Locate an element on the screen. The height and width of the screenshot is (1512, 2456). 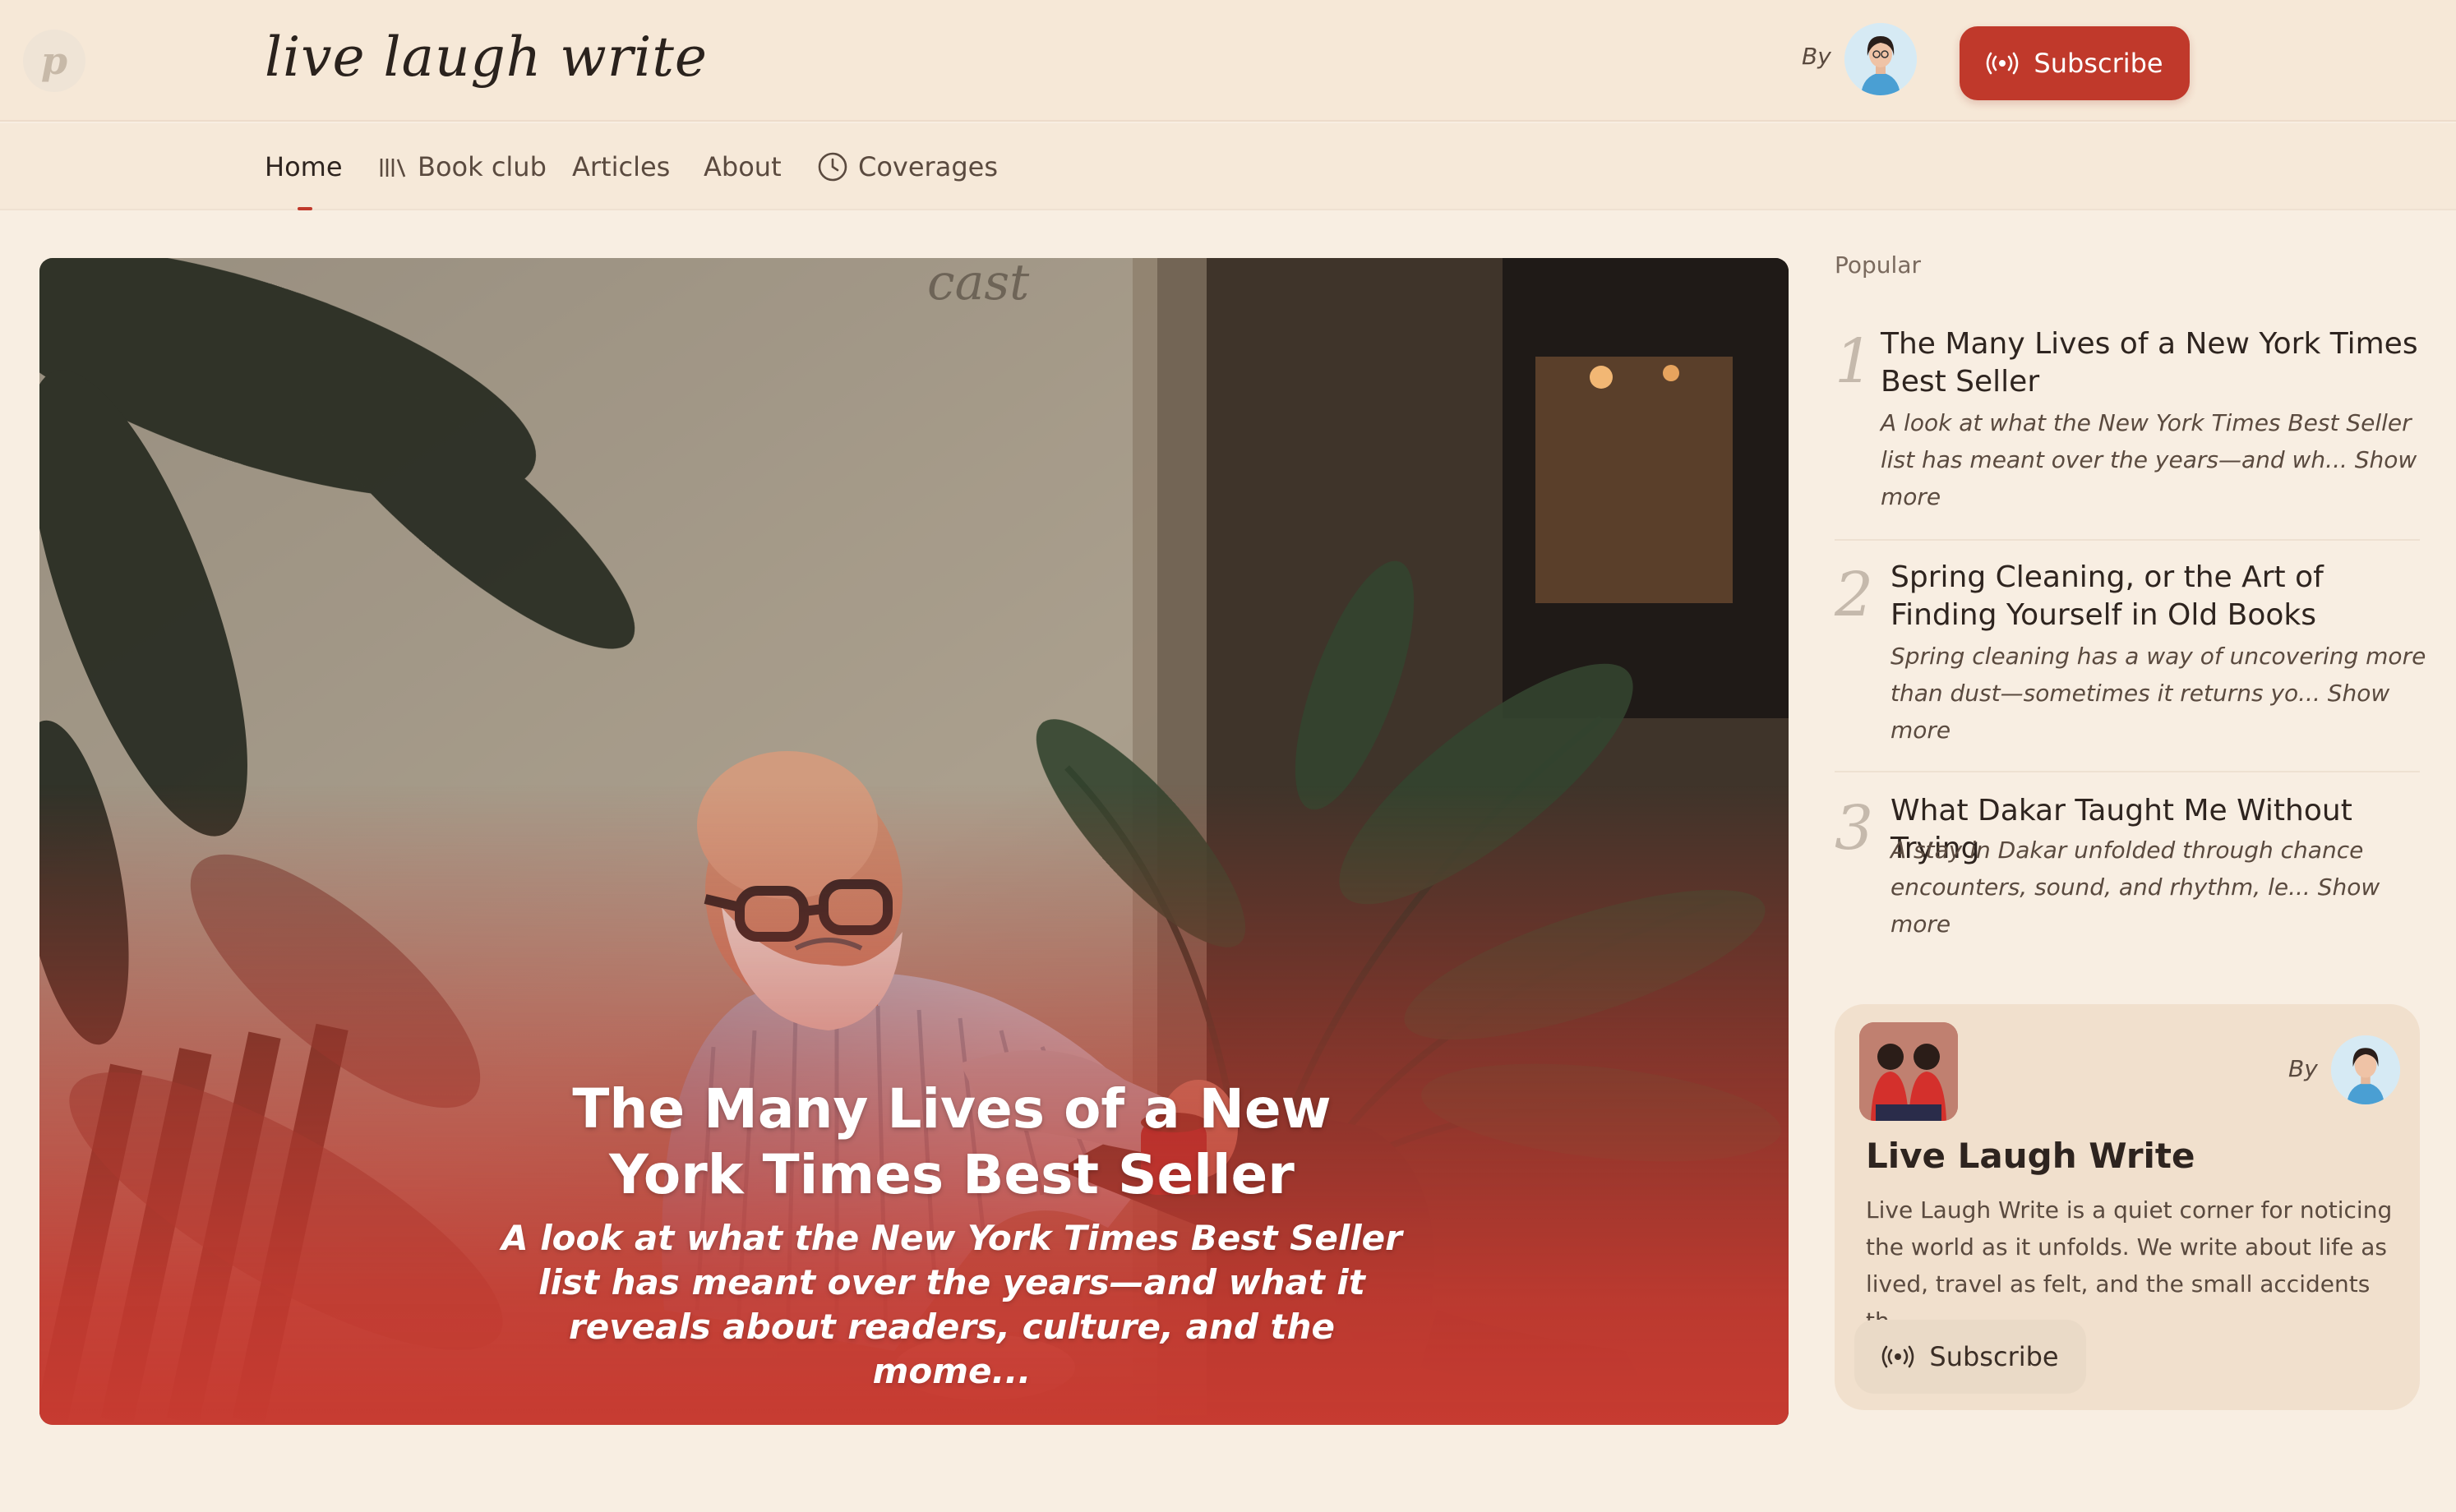
card-author-avatar is located at coordinates (2366, 1070).